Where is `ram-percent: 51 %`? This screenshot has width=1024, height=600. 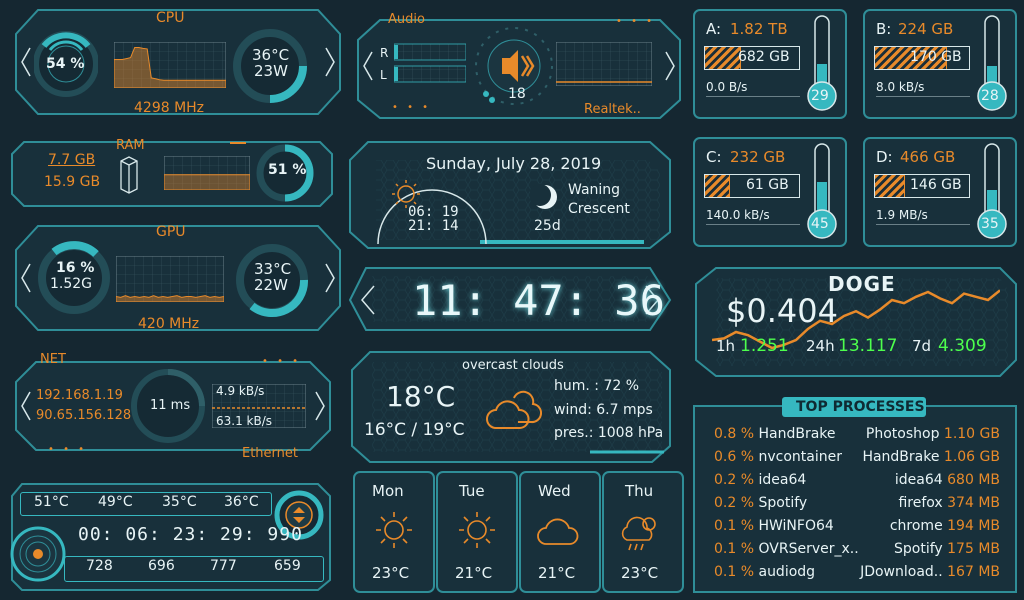
ram-percent: 51 % is located at coordinates (287, 170).